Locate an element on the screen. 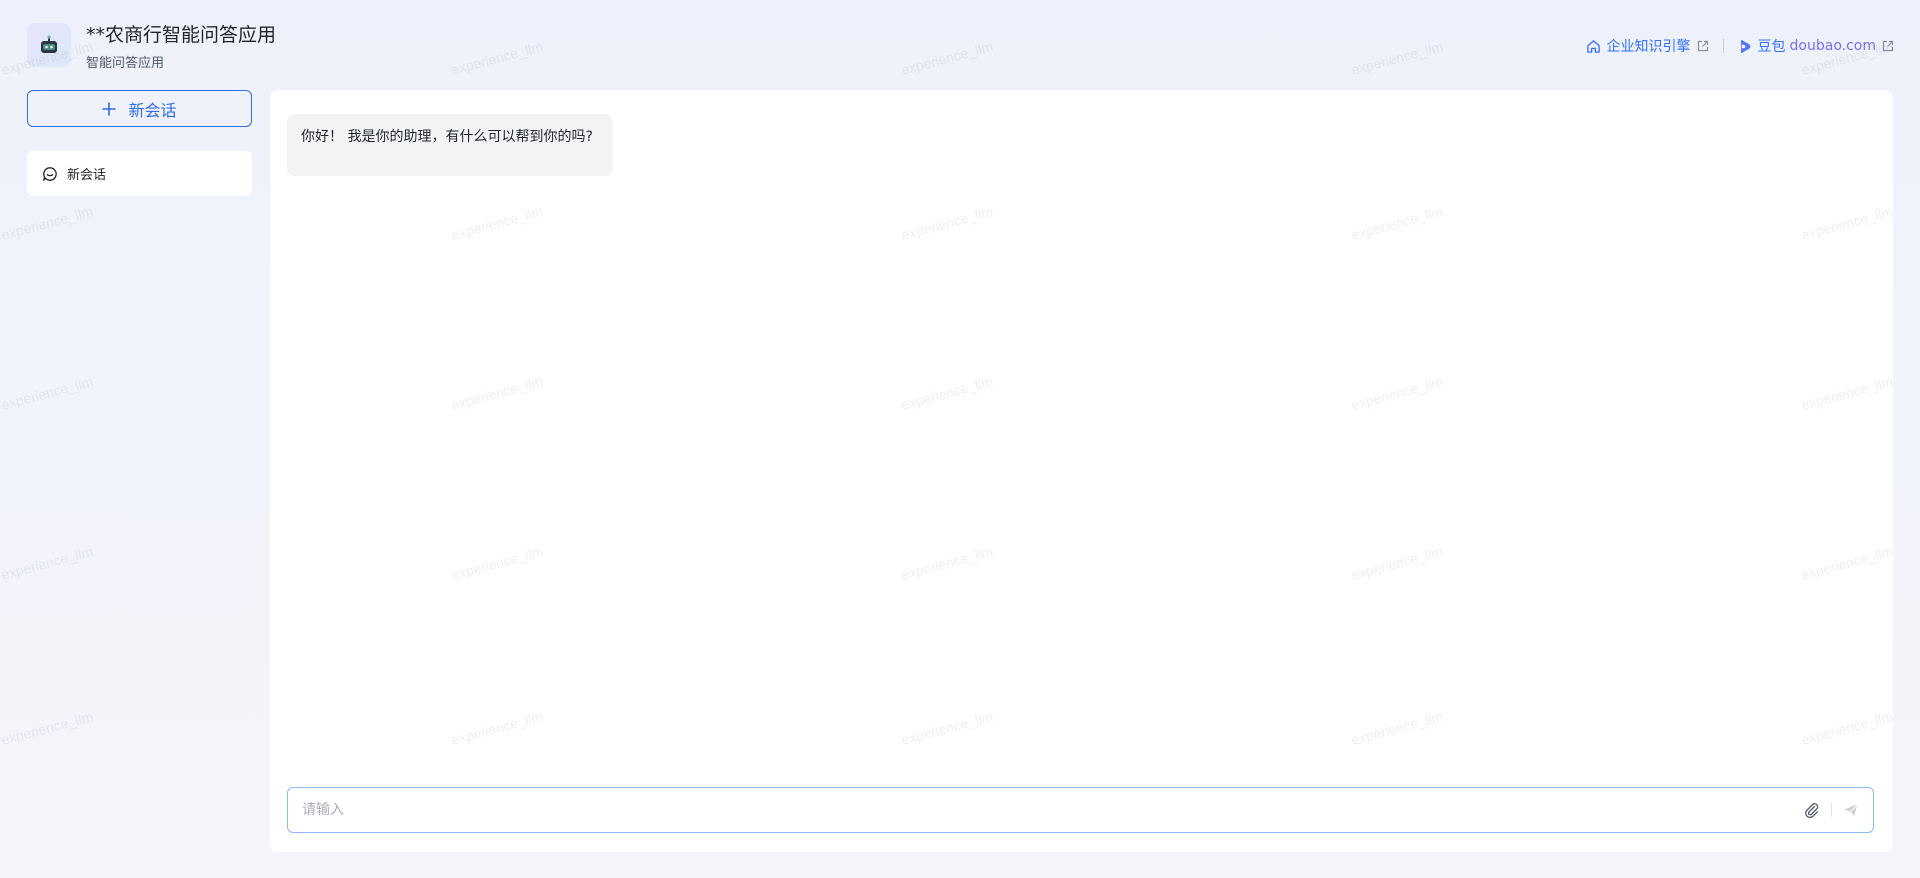  chat-input-box is located at coordinates (1080, 810).